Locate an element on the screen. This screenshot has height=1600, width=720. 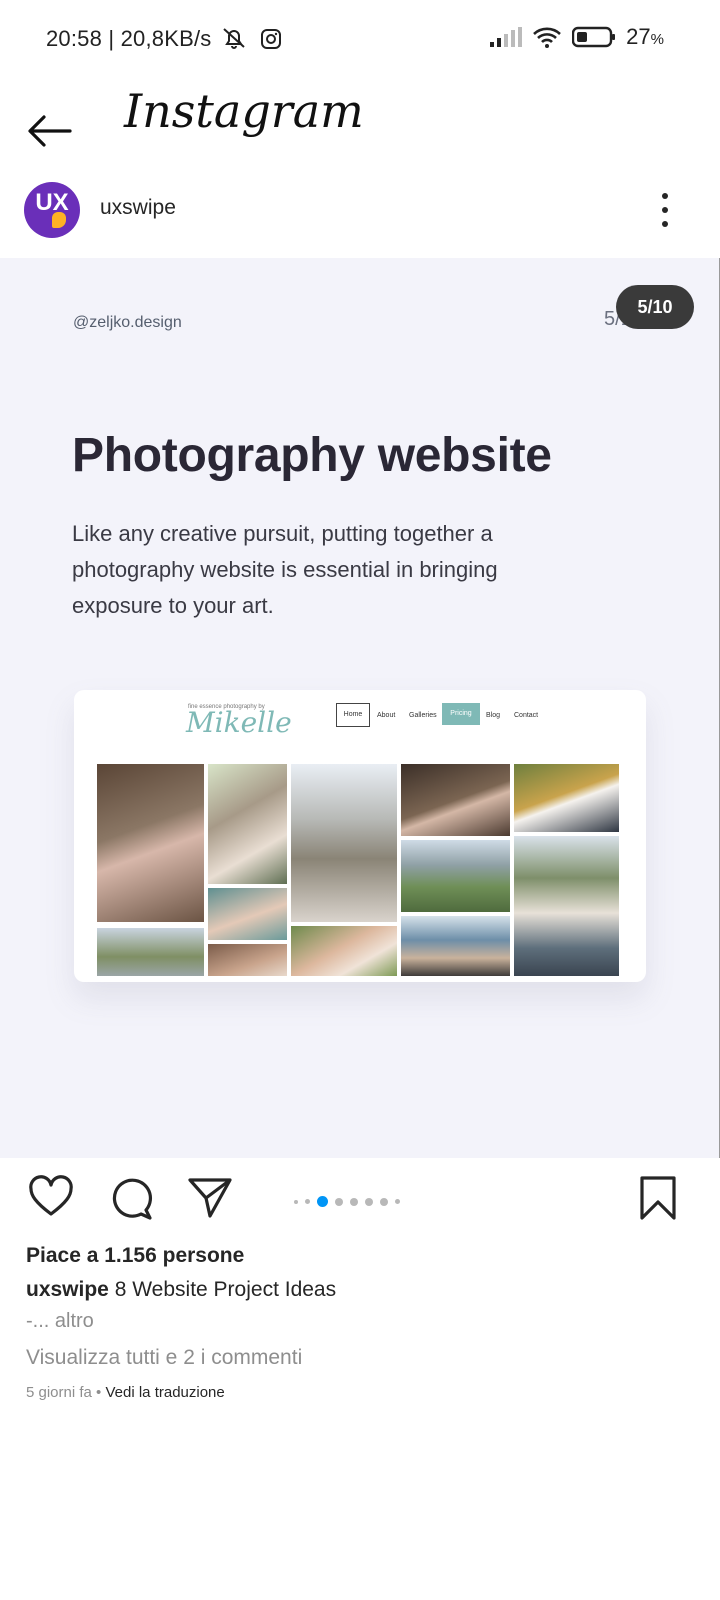
caption-text: 8 Website Project Ideas is located at coordinates (225, 1289).